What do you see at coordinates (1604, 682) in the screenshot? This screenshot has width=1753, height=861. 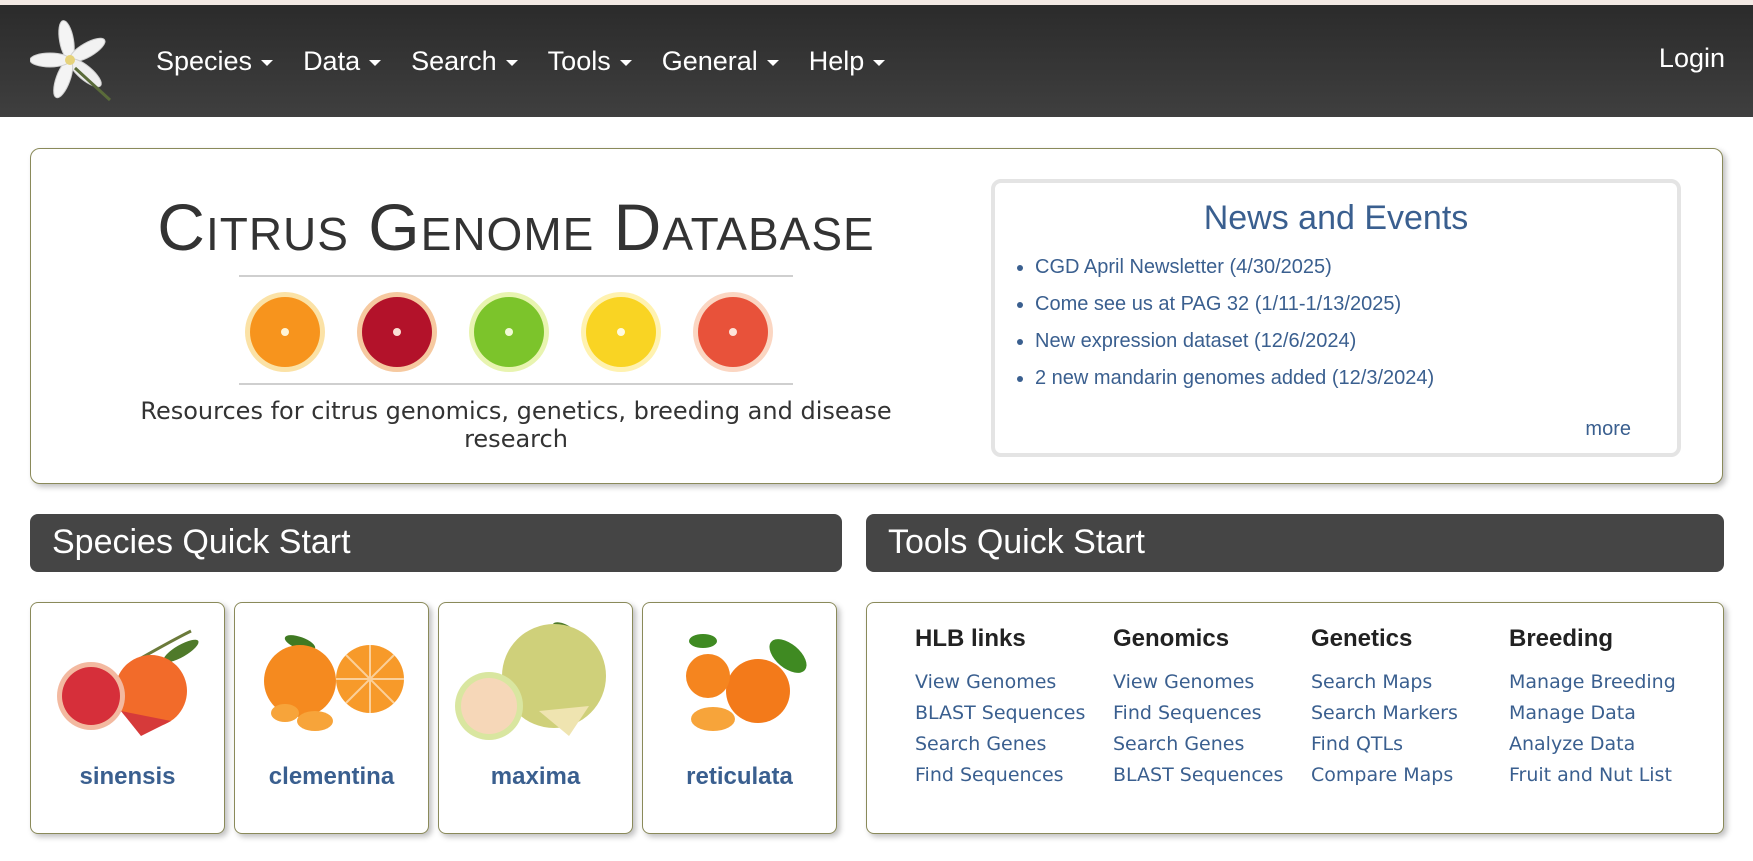 I see `tool-link: Manage Breeding` at bounding box center [1604, 682].